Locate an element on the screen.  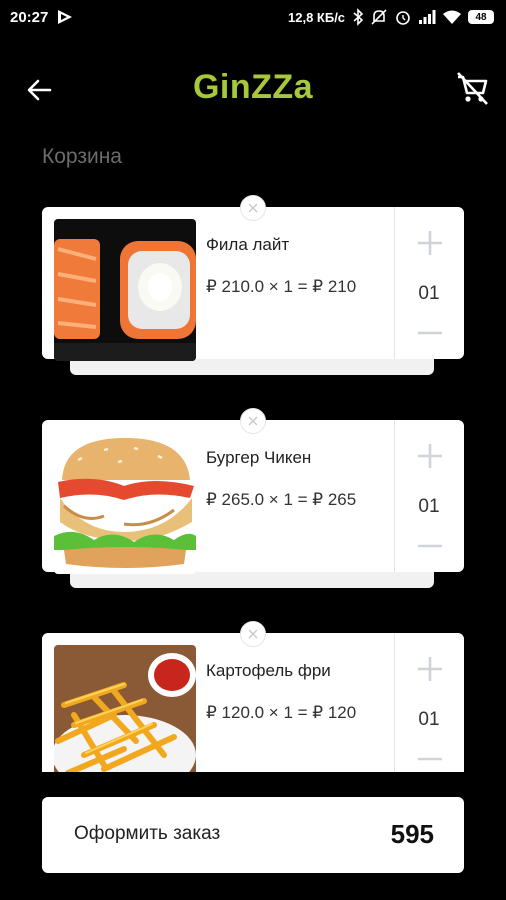
status-icons: 48 is located at coordinates (423, 17).